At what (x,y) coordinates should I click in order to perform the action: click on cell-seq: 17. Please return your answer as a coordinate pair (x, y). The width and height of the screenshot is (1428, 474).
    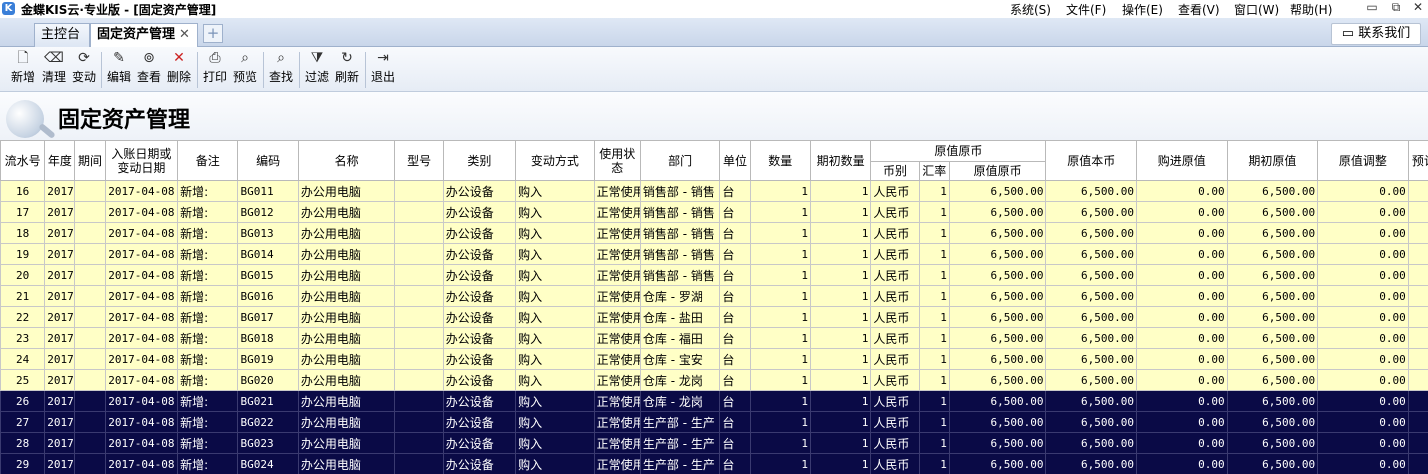
    Looking at the image, I should click on (23, 212).